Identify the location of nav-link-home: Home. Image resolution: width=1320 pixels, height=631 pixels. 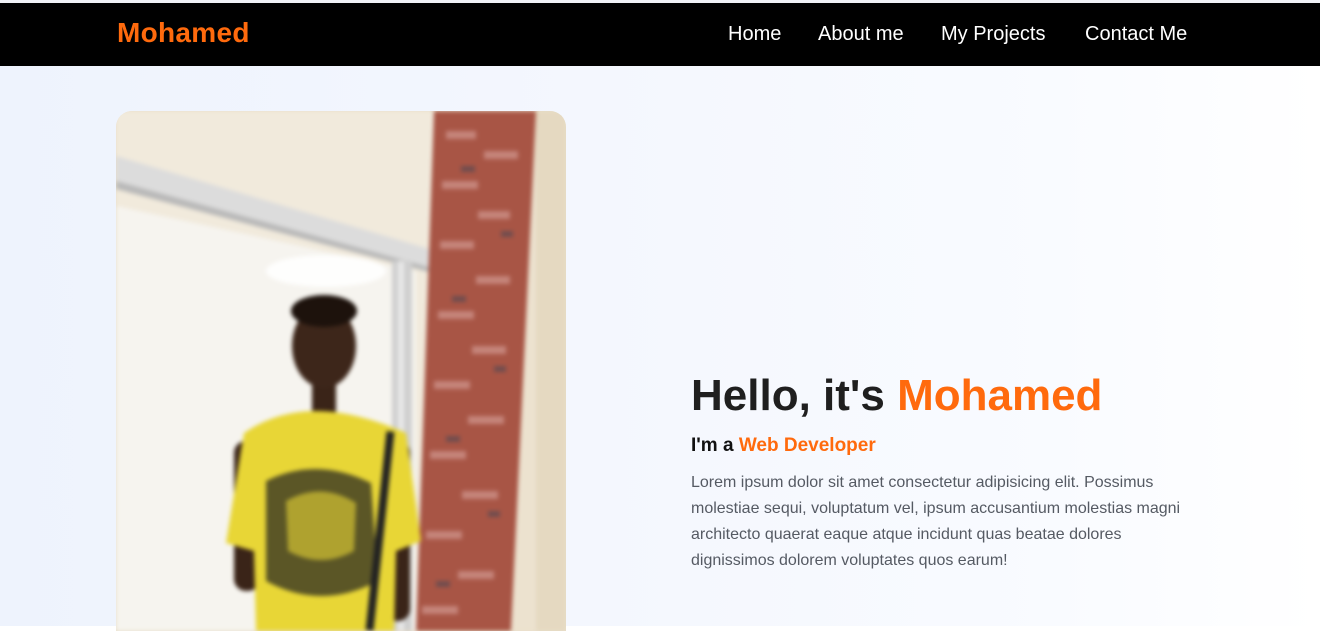
(754, 34).